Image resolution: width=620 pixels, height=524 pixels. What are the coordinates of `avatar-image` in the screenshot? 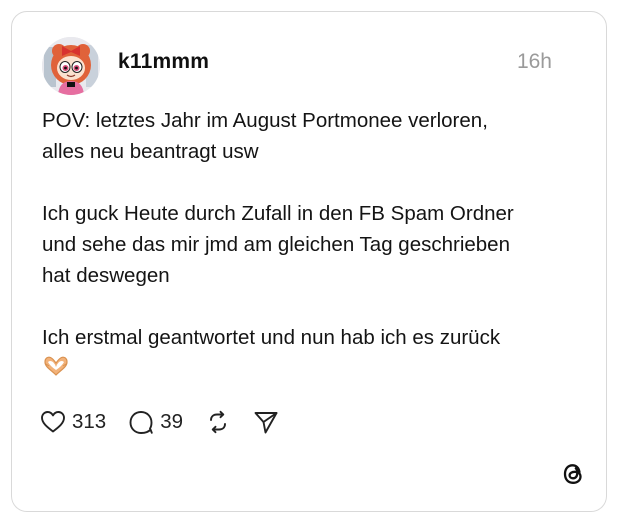 It's located at (71, 66).